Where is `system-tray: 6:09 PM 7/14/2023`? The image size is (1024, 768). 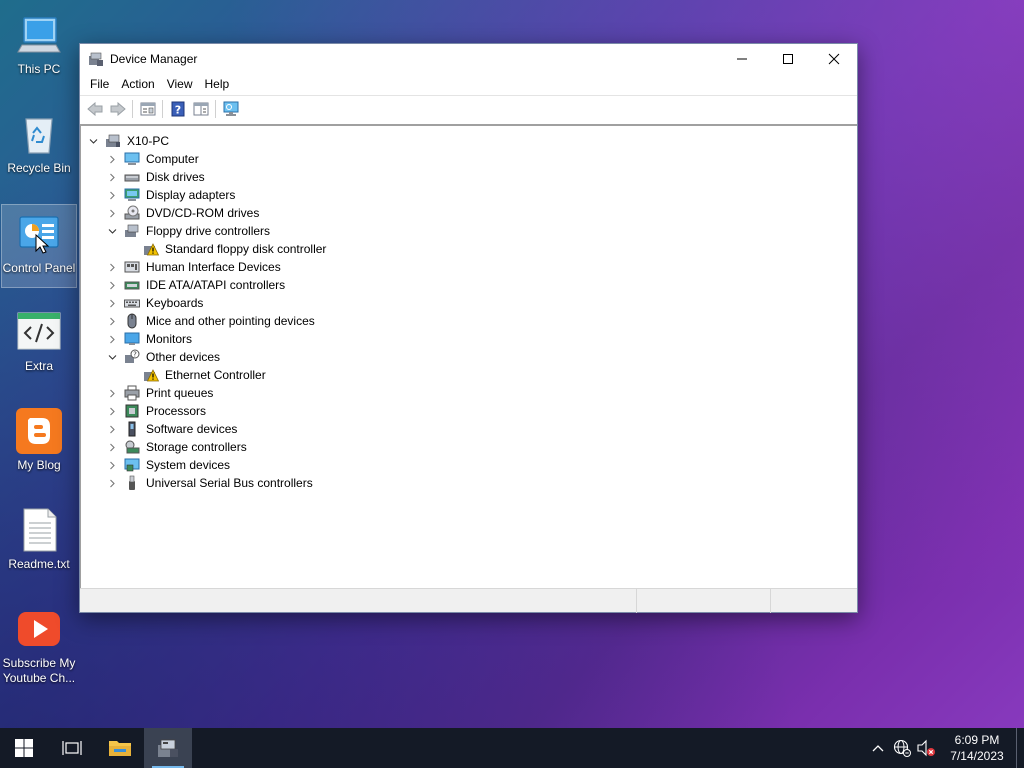
system-tray: 6:09 PM 7/14/2023 is located at coordinates (945, 748).